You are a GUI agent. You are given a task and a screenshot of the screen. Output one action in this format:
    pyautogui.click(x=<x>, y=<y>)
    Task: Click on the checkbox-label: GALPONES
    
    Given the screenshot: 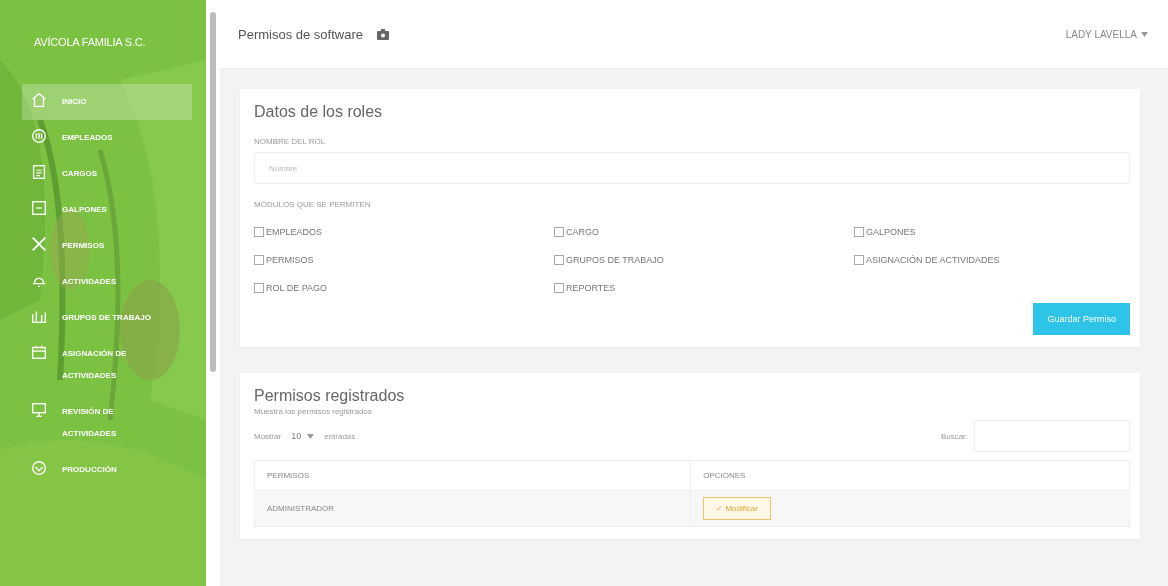 What is the action you would take?
    pyautogui.click(x=891, y=232)
    